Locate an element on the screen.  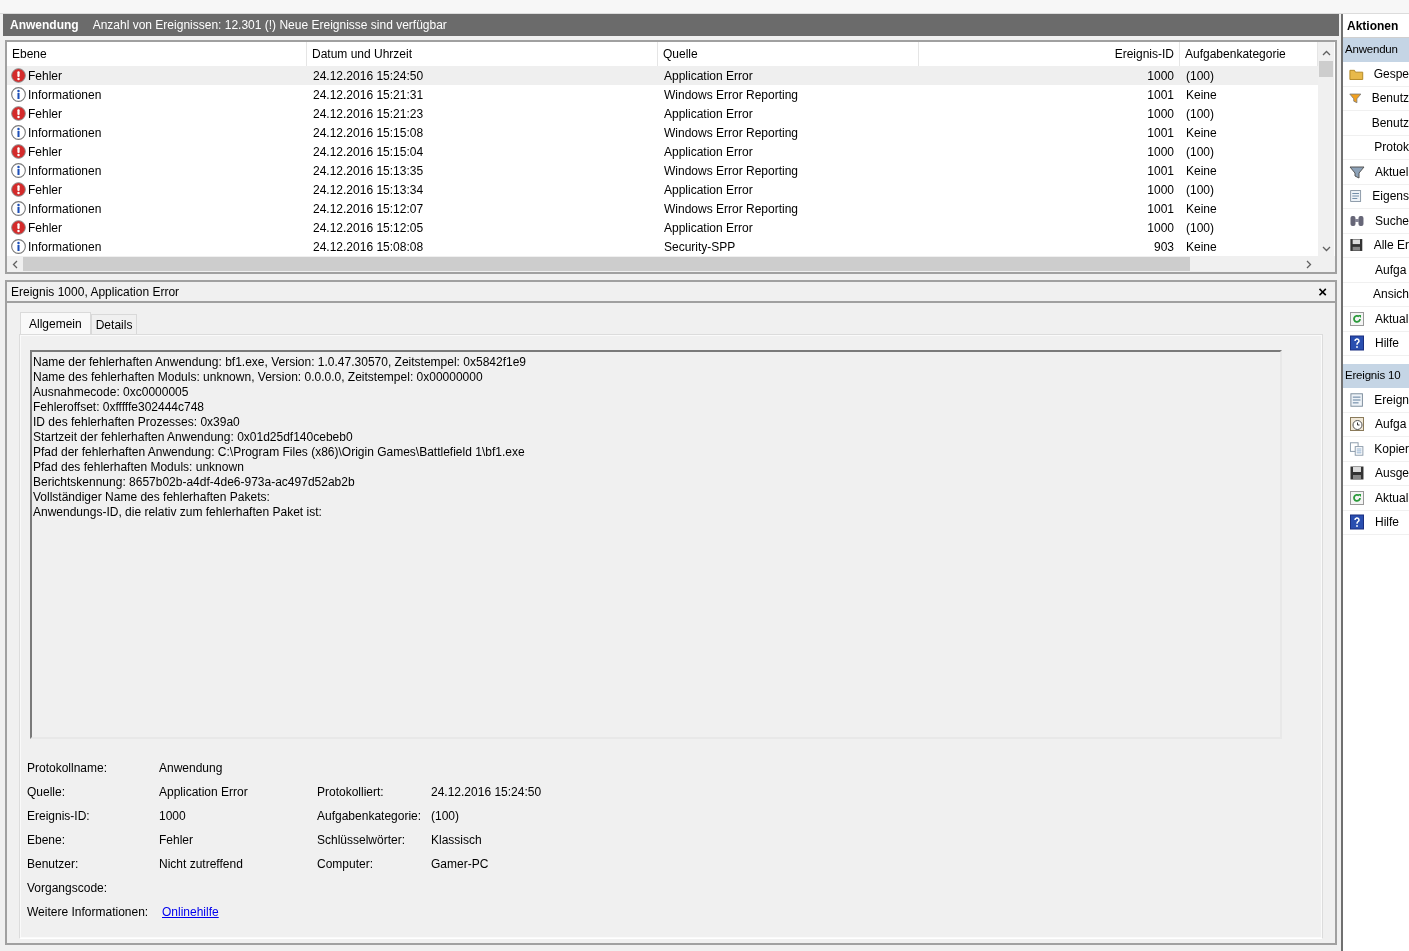
tab: Details is located at coordinates (114, 324).